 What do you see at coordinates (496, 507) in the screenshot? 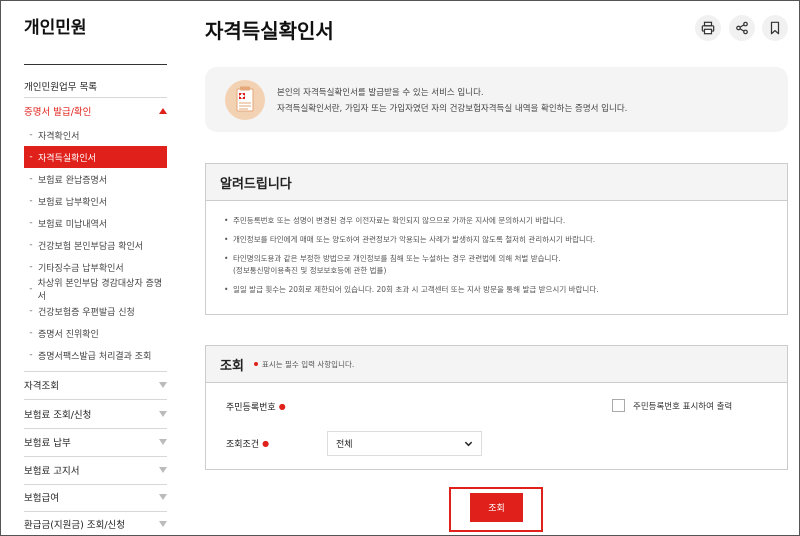
I see `search-button: 조회` at bounding box center [496, 507].